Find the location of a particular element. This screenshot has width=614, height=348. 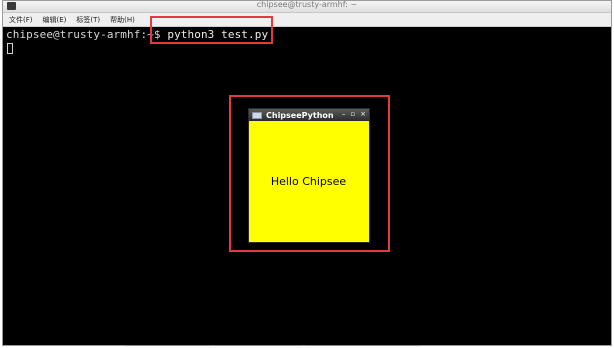

menu-tabs: 标签(T) is located at coordinates (88, 20).